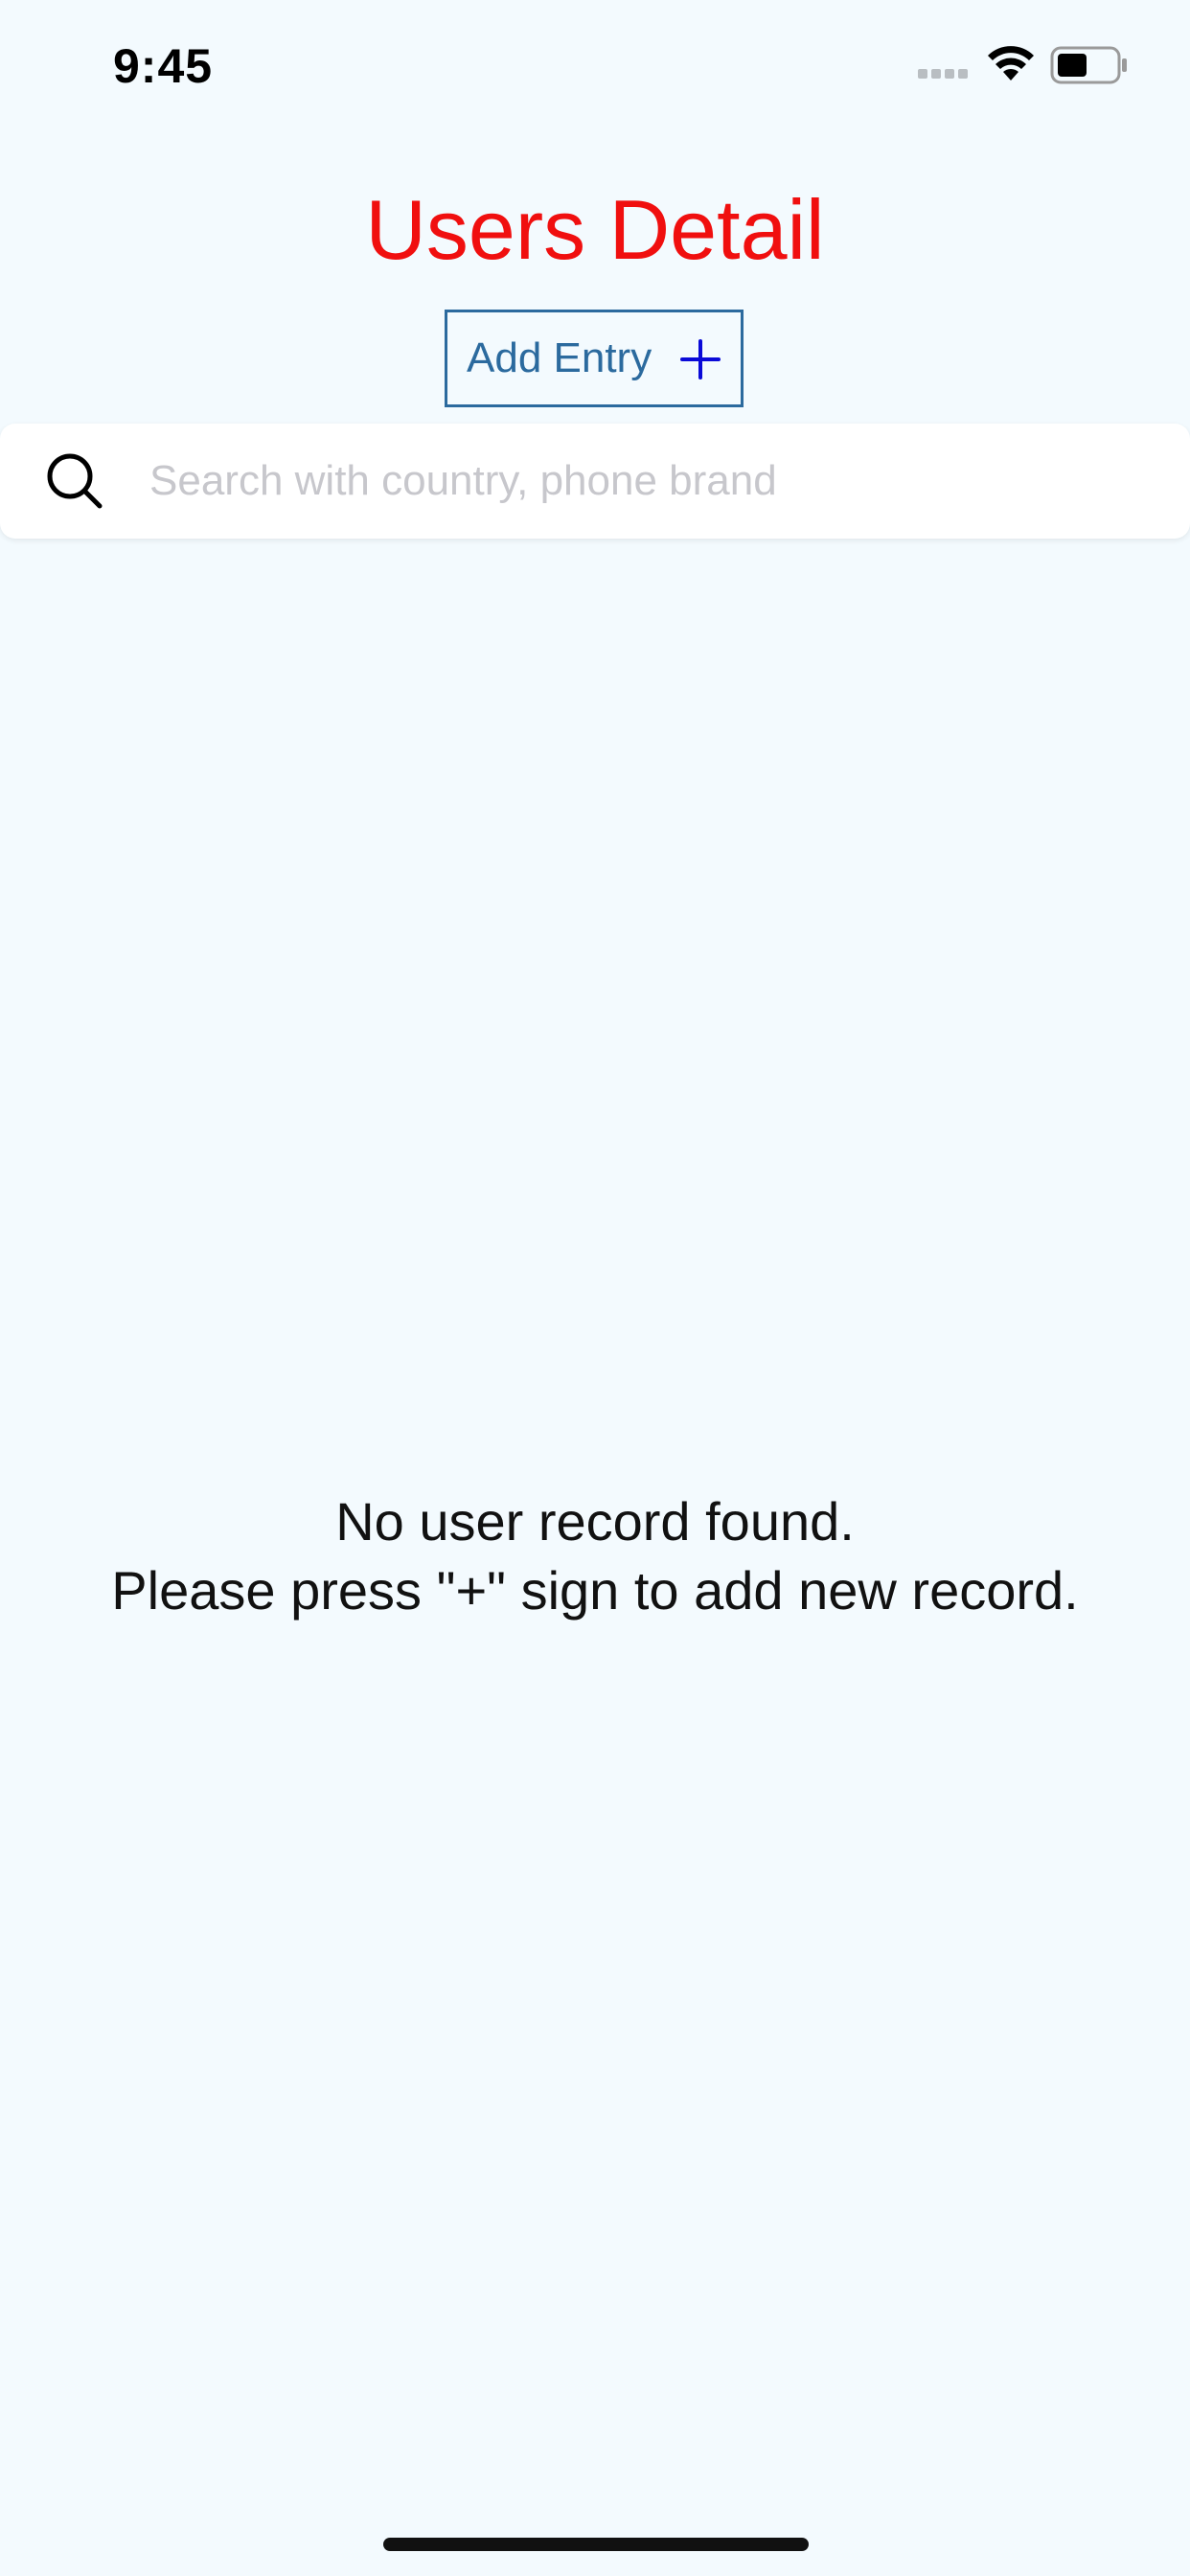 The image size is (1190, 2576). Describe the element at coordinates (596, 2544) in the screenshot. I see `home-indicator` at that location.